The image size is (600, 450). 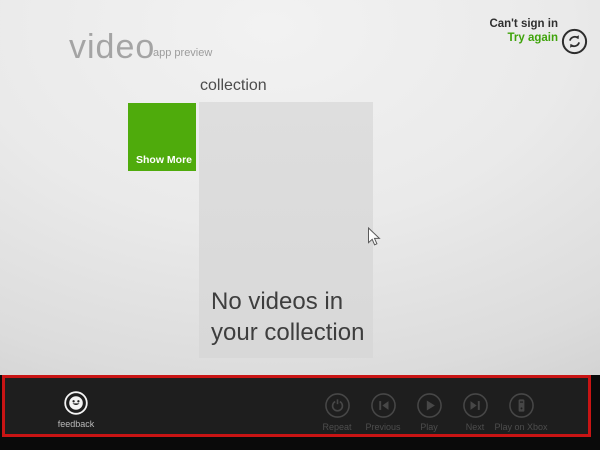 I want to click on next-icon, so click(x=475, y=405).